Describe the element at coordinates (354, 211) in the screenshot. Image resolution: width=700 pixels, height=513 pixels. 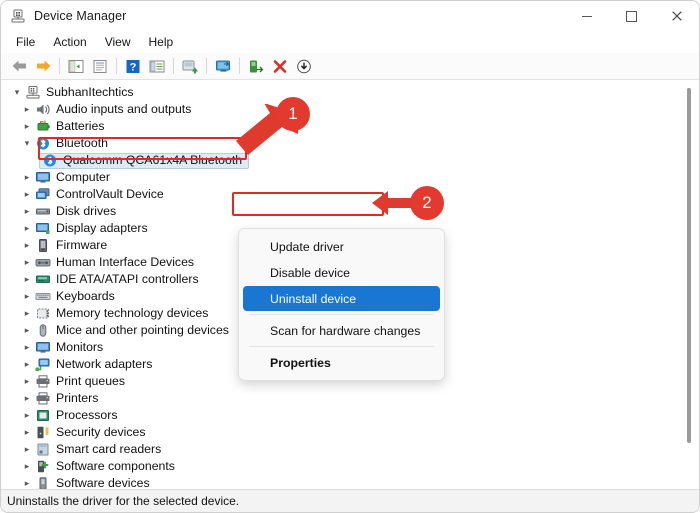
I see `tree-item-disk-drives: ▸ Disk drives` at that location.